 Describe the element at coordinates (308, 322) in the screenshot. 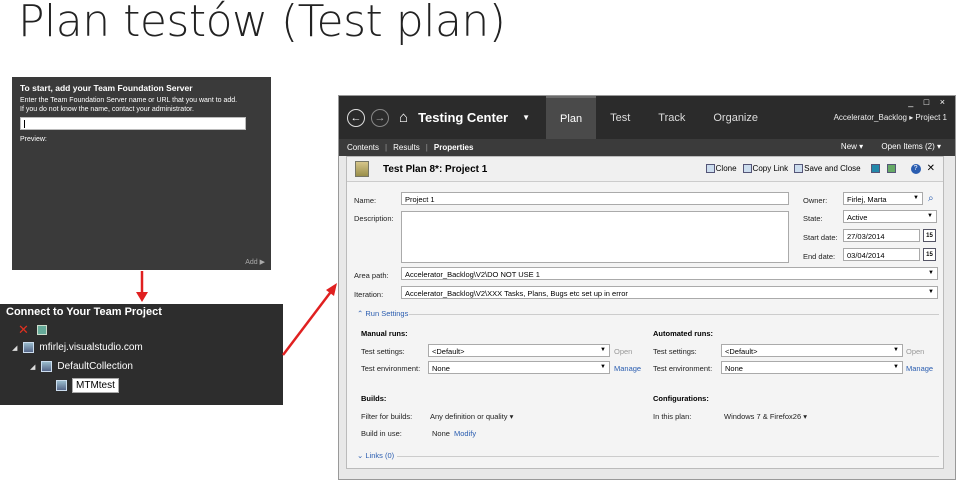

I see `diagonal-arrow-line` at that location.